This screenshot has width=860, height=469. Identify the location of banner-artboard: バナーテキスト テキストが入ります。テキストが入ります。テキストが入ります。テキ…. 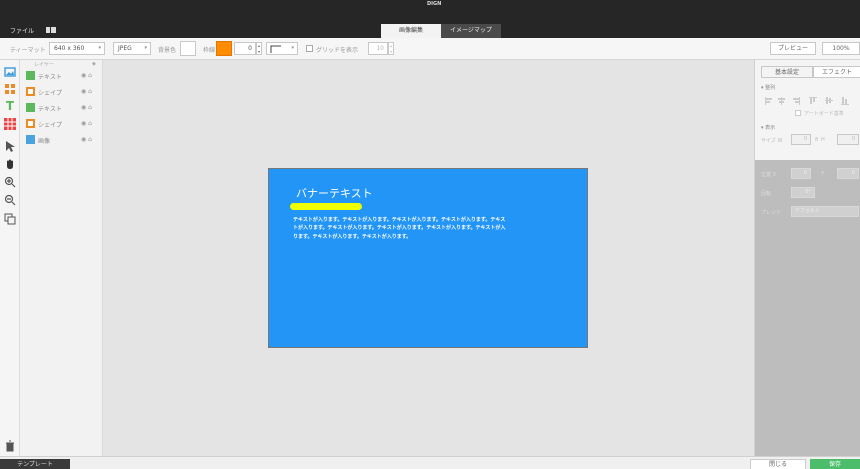
(428, 258).